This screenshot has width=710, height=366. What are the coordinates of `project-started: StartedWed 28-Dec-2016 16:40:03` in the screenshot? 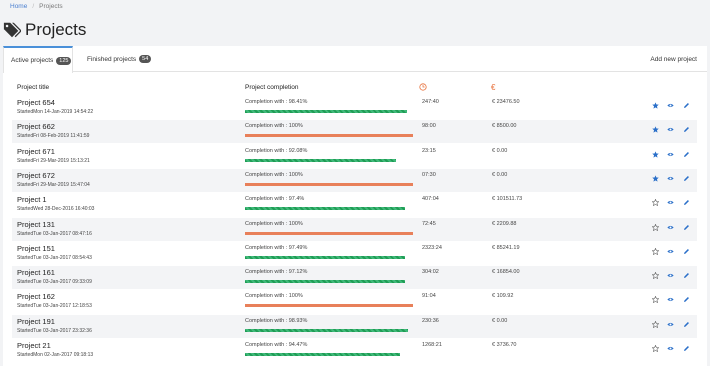 It's located at (56, 209).